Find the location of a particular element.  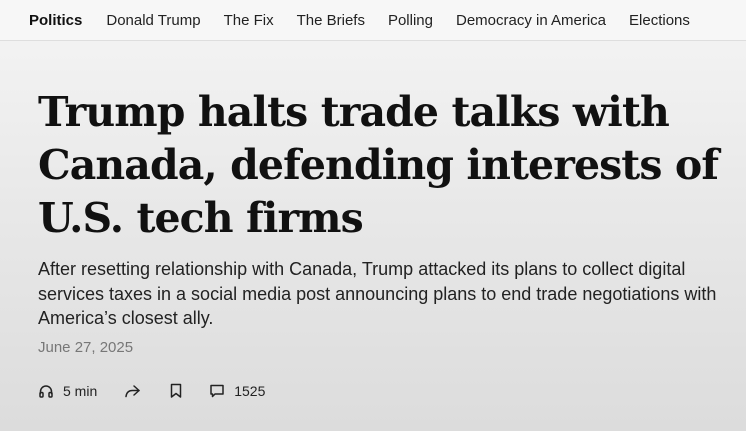

nav-the-briefs: The Briefs is located at coordinates (331, 20).